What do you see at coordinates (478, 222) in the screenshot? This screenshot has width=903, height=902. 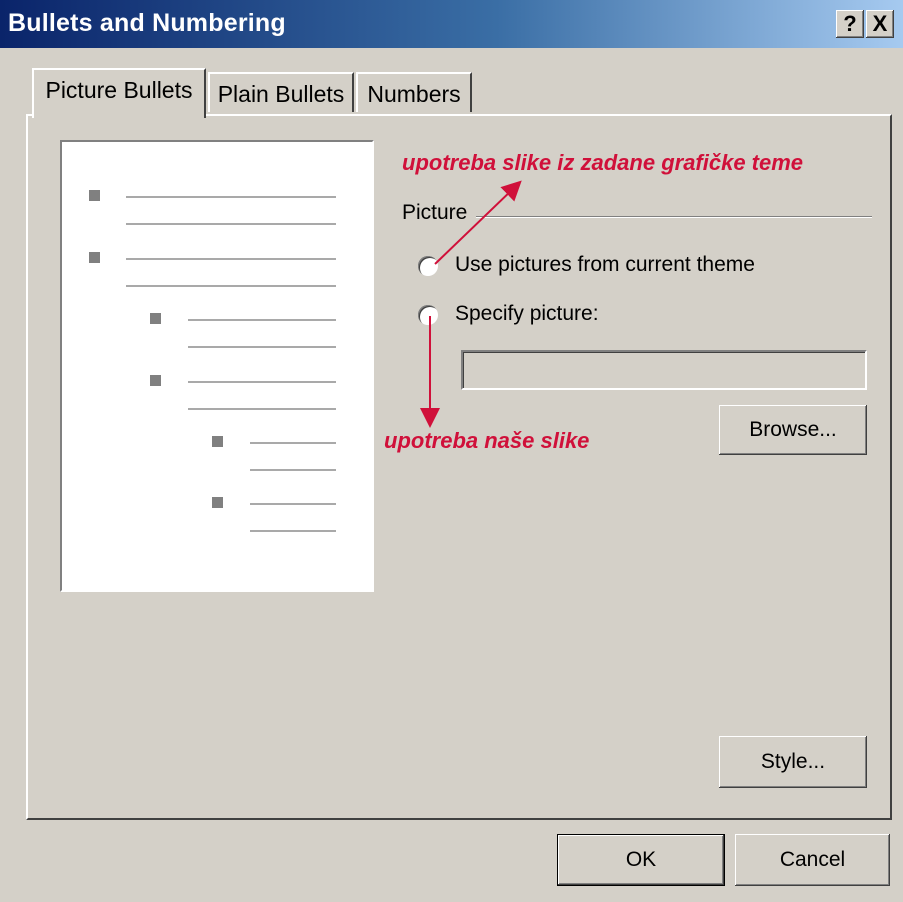 I see `arrow-to-theme-note` at bounding box center [478, 222].